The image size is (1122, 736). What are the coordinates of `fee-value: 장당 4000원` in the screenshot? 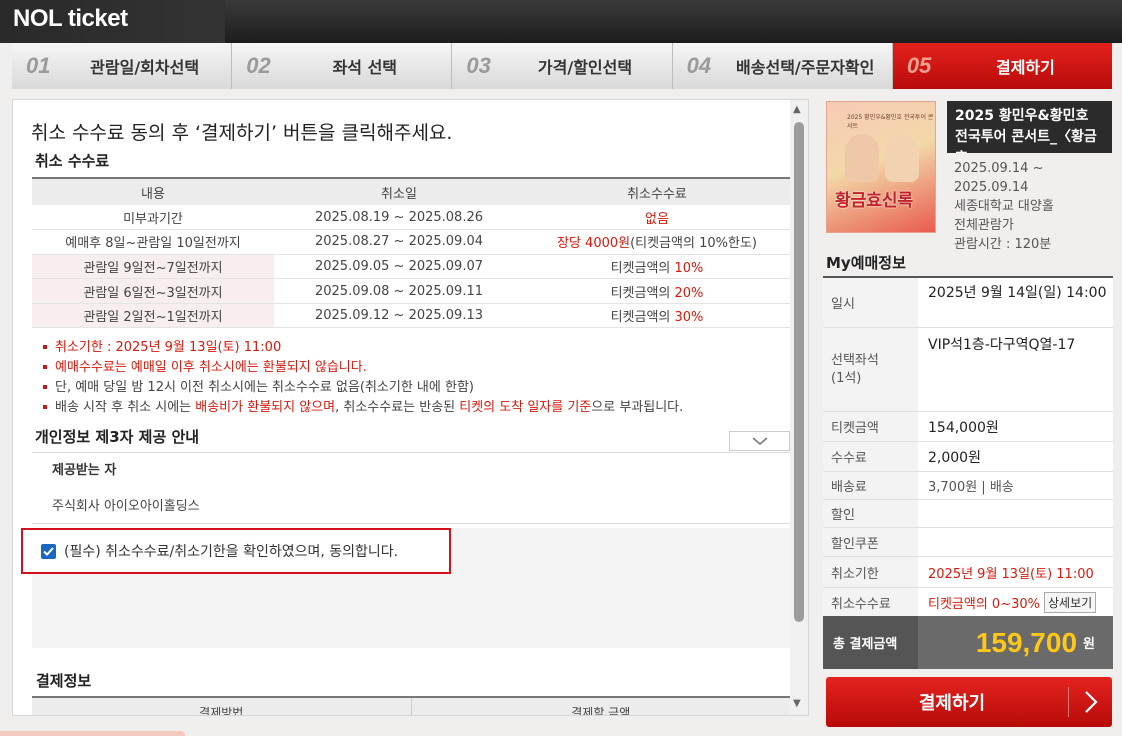 It's located at (594, 244).